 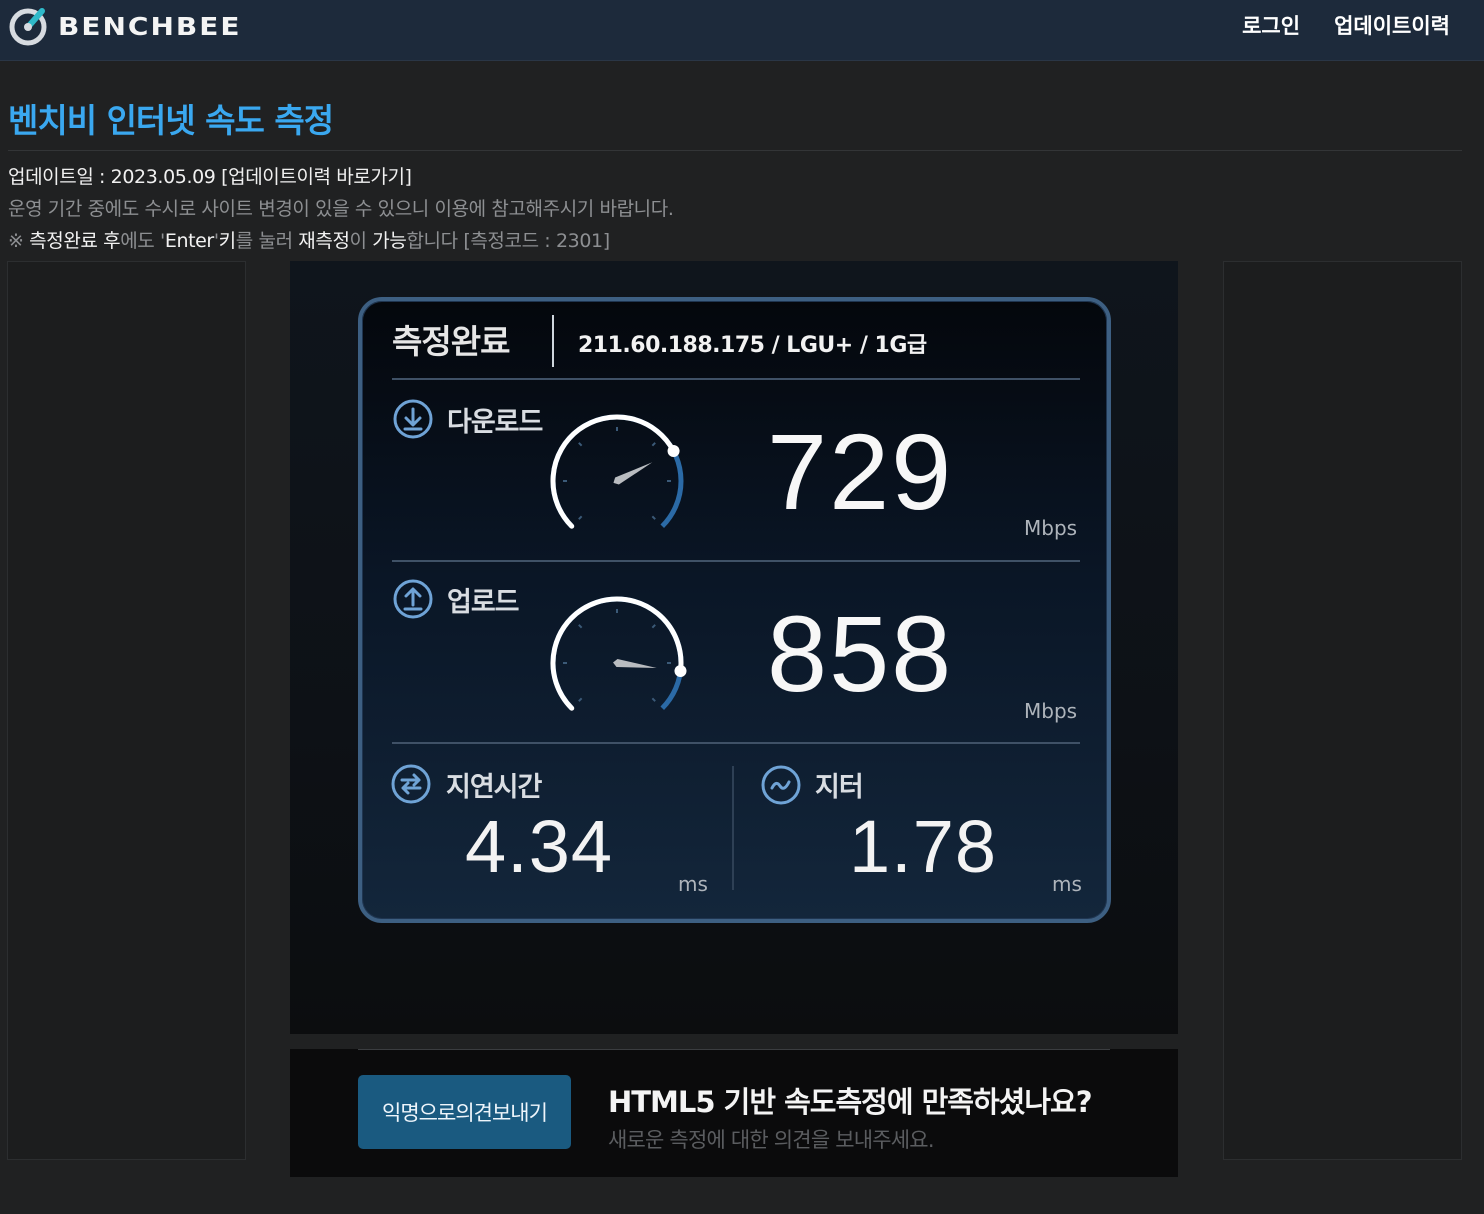 I want to click on upload-gauge-marker, so click(x=680, y=671).